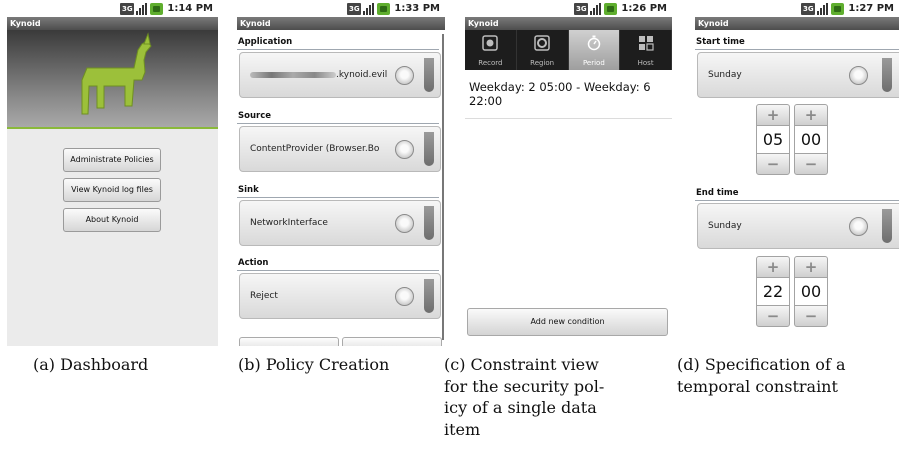 Image resolution: width=899 pixels, height=463 pixels. I want to click on end-day-value: Sunday, so click(725, 226).